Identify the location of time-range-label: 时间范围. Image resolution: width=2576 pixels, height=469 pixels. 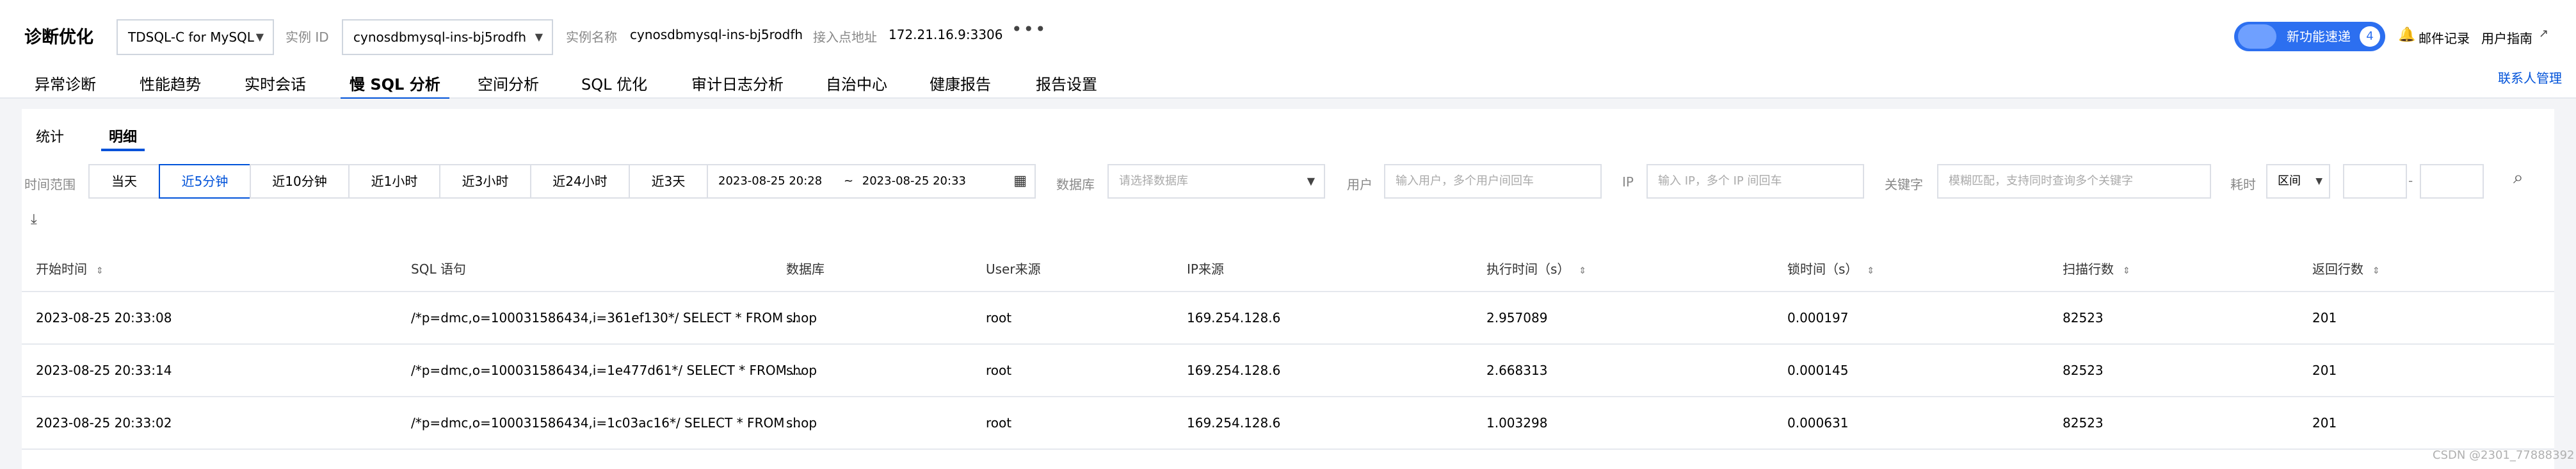
(50, 185).